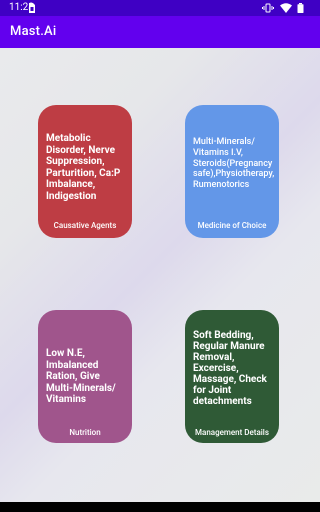 The image size is (320, 512). What do you see at coordinates (85, 225) in the screenshot?
I see `causative-agents-caption: Causative Agents` at bounding box center [85, 225].